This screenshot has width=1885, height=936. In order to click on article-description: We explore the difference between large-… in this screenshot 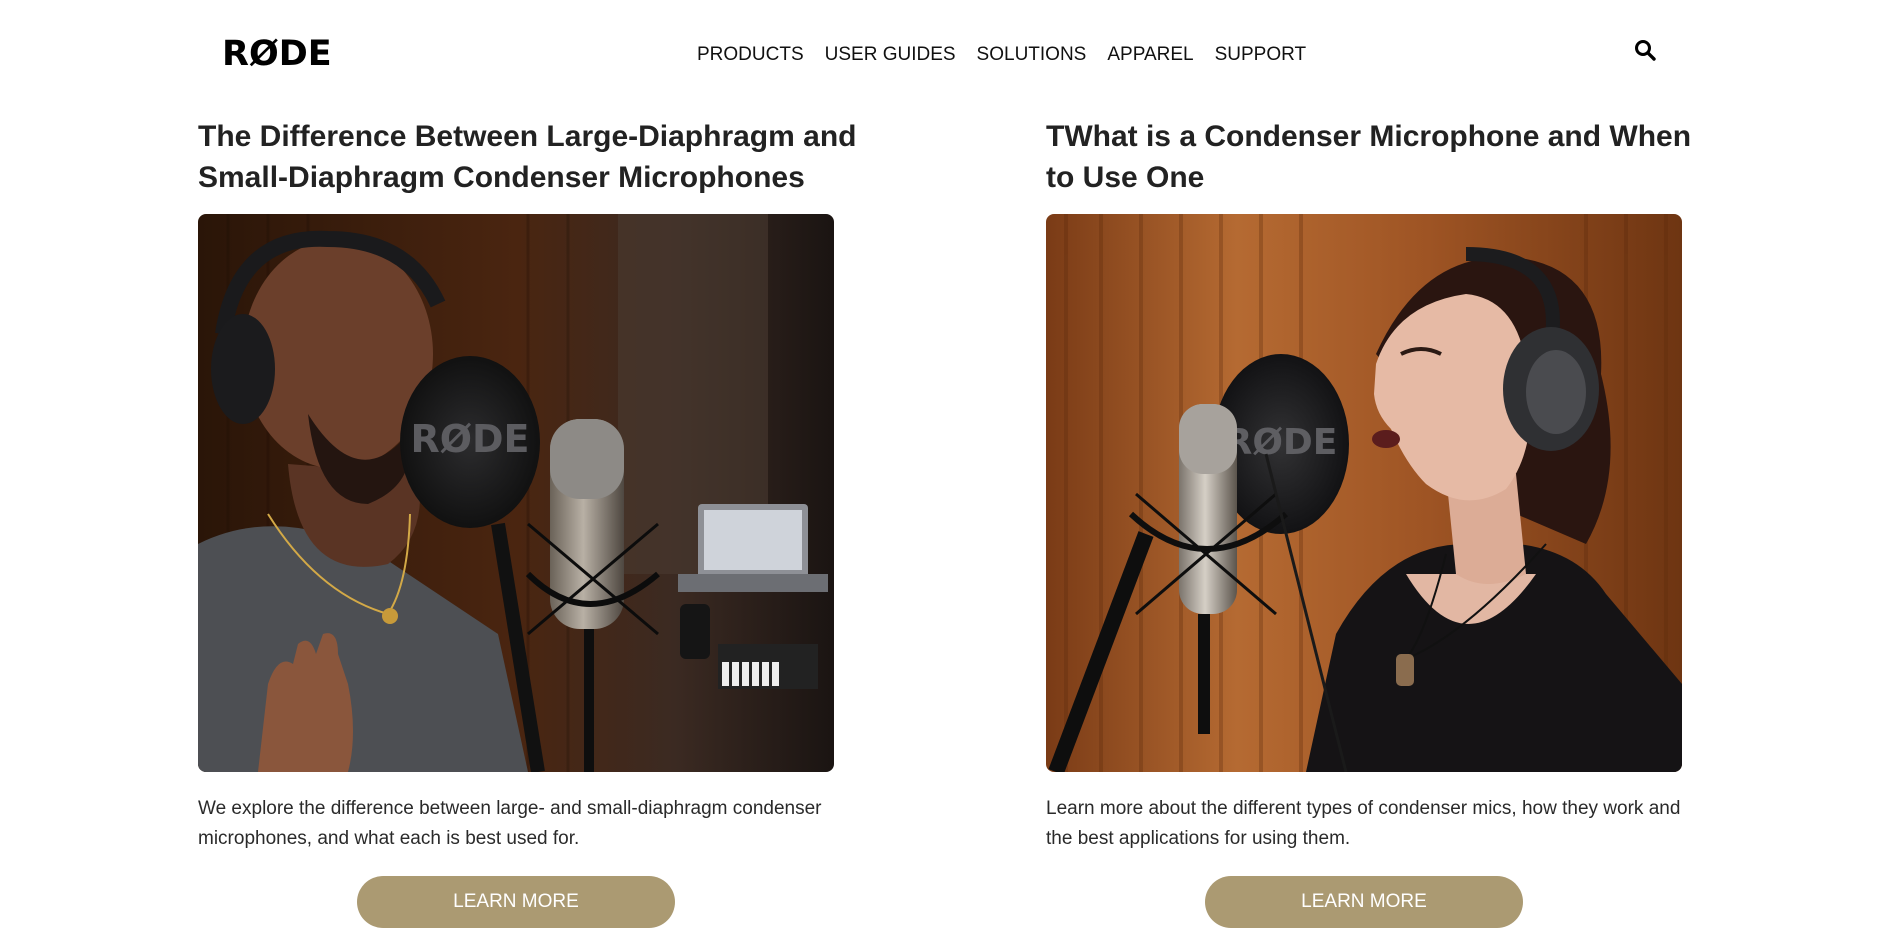, I will do `click(510, 823)`.